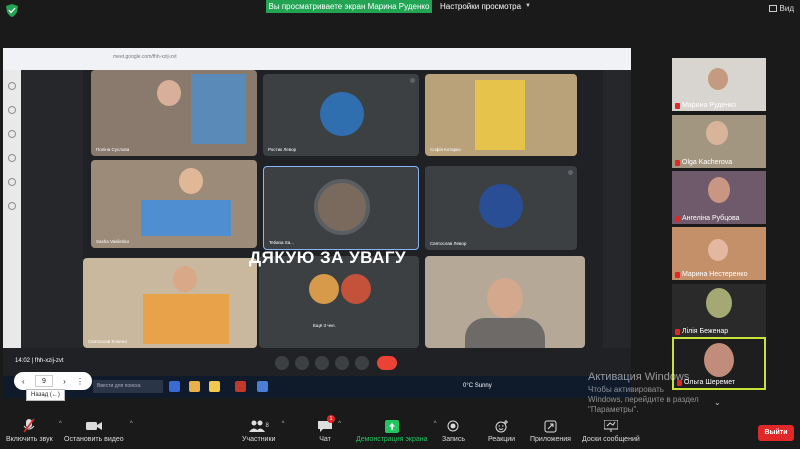  I want to click on meet-hand-button, so click(322, 363).